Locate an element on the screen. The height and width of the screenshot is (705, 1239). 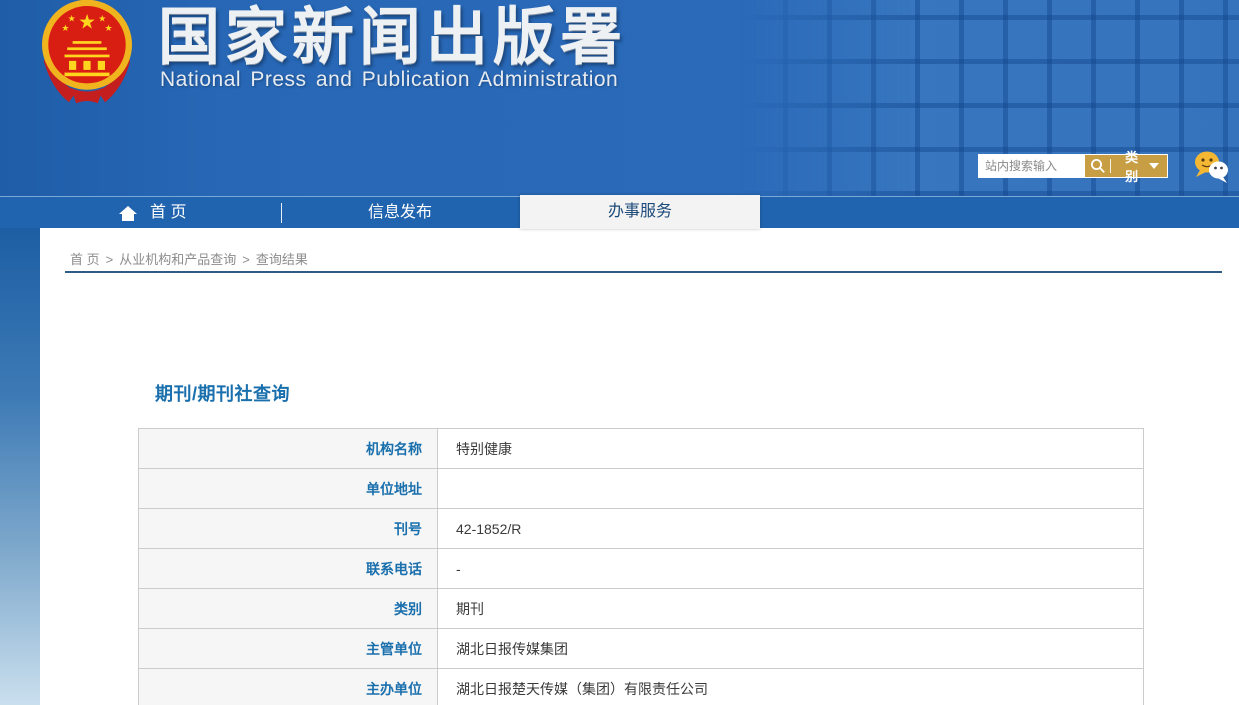
table-row: 主办单位 湖北日报楚天传媒（集团）有限责任公司 is located at coordinates (641, 686).